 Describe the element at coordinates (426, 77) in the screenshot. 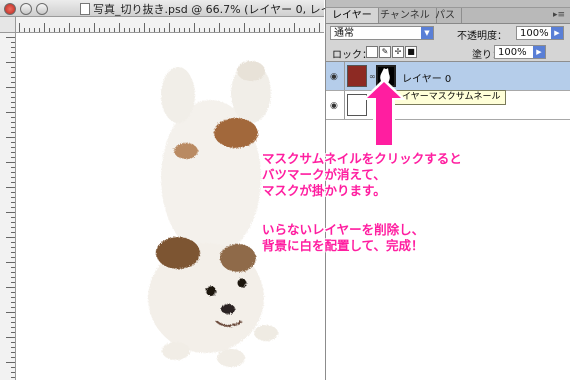

I see `layer-name: レイヤー 0` at that location.